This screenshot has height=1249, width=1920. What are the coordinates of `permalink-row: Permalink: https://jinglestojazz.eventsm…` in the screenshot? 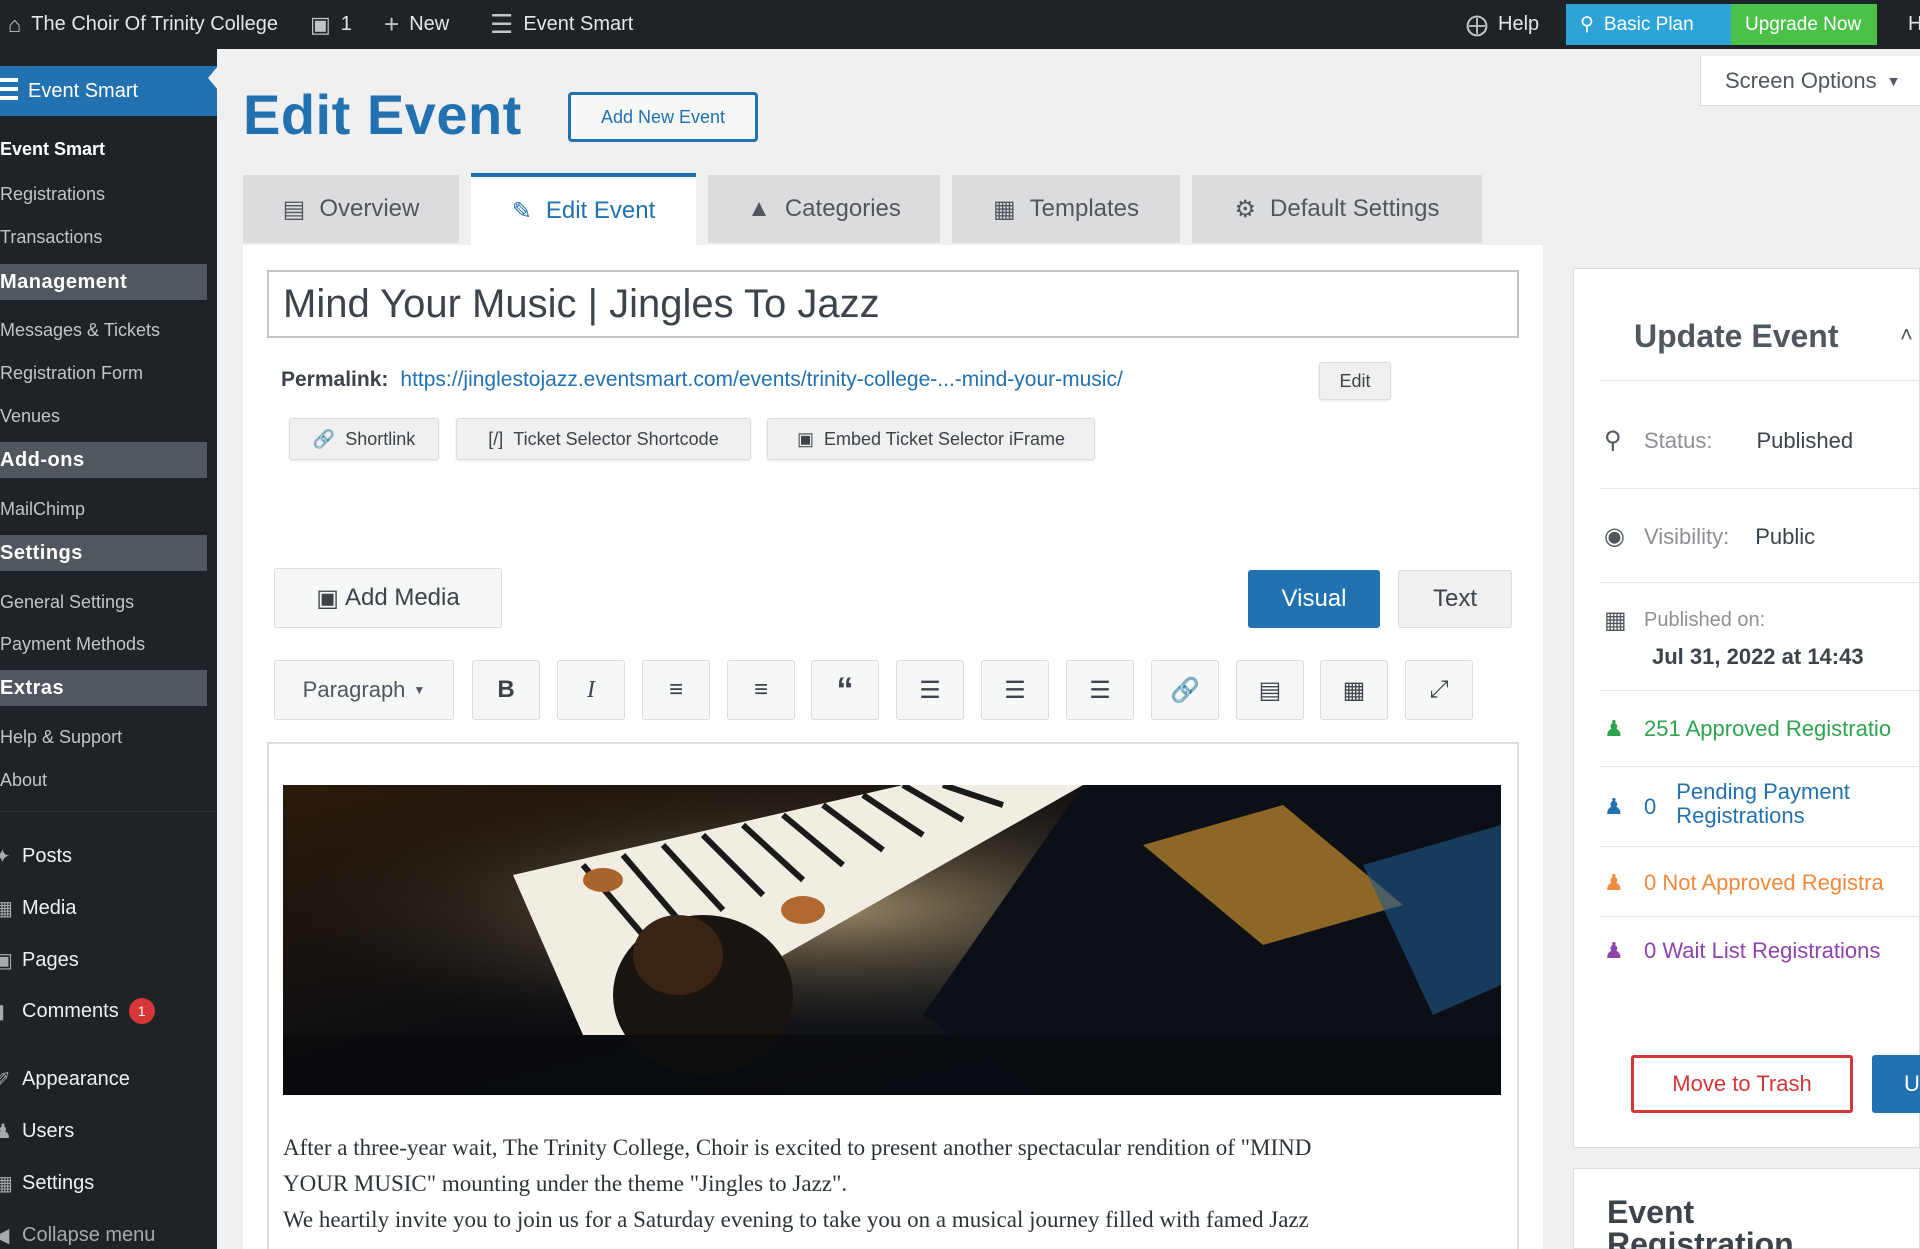 It's located at (702, 380).